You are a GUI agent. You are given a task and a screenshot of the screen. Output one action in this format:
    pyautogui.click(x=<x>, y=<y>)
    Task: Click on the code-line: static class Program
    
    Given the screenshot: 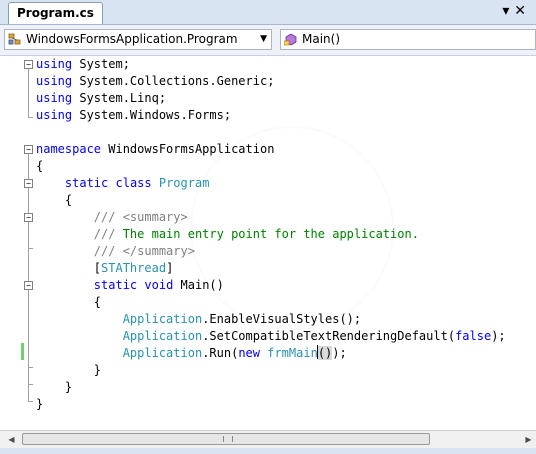 What is the action you would take?
    pyautogui.click(x=137, y=183)
    